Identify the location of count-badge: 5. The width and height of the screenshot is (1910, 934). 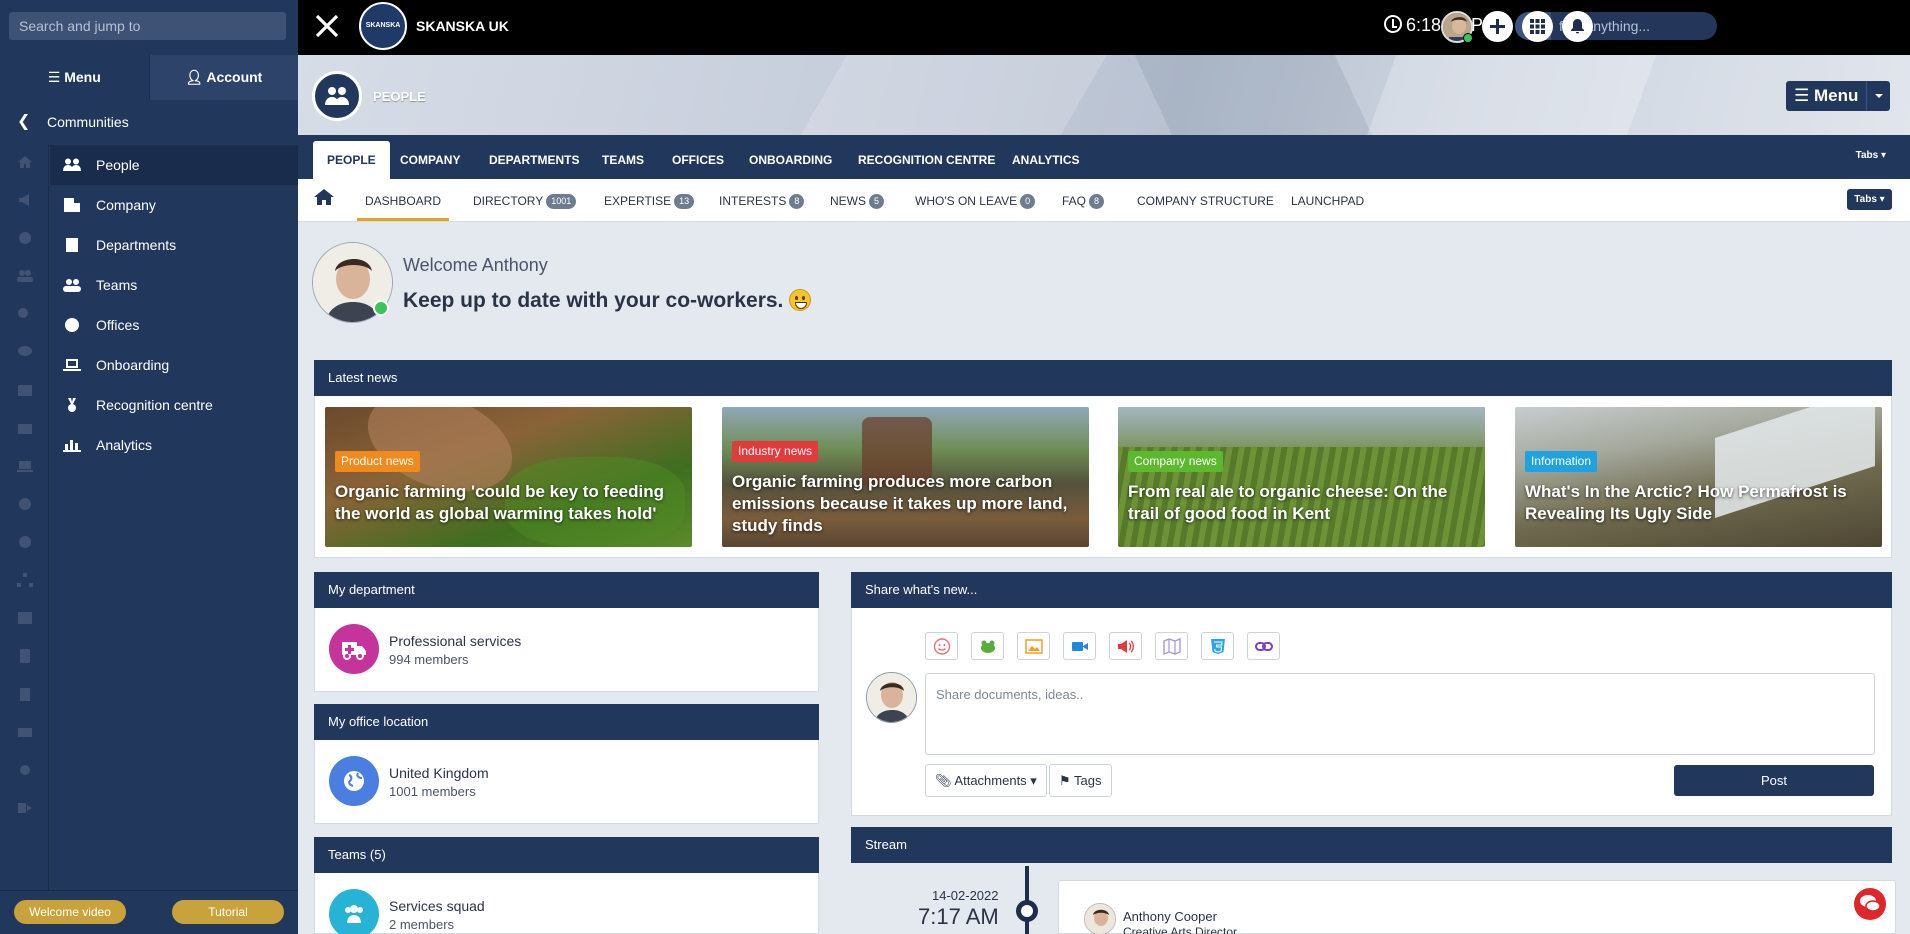
(877, 201).